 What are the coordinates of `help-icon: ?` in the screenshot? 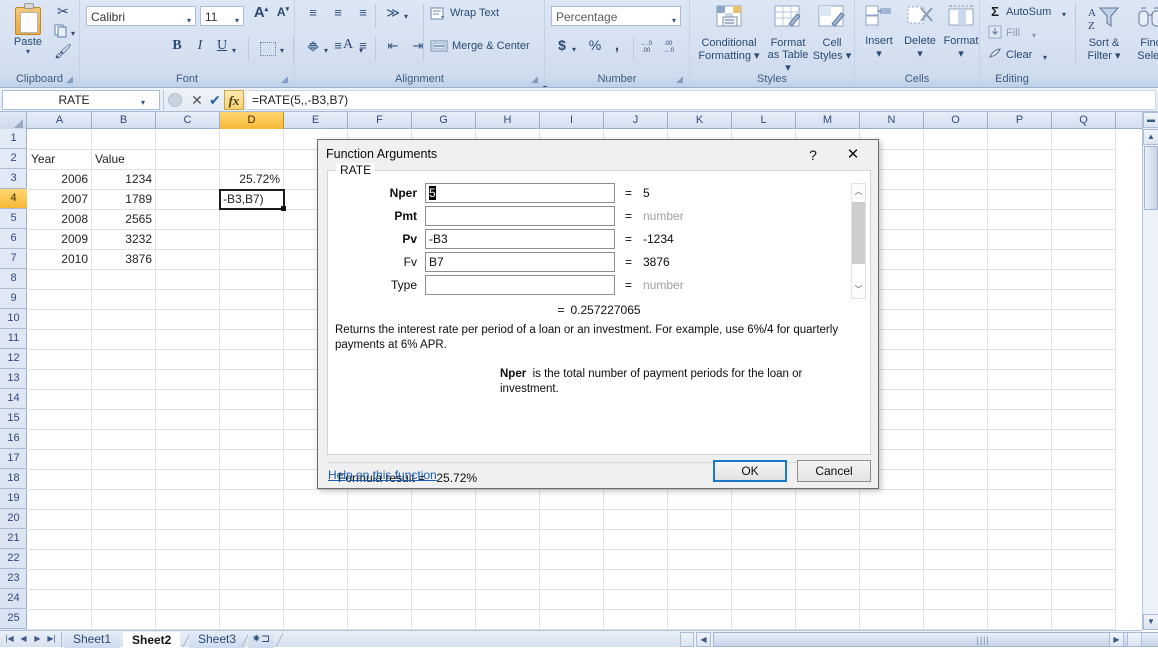 It's located at (813, 155).